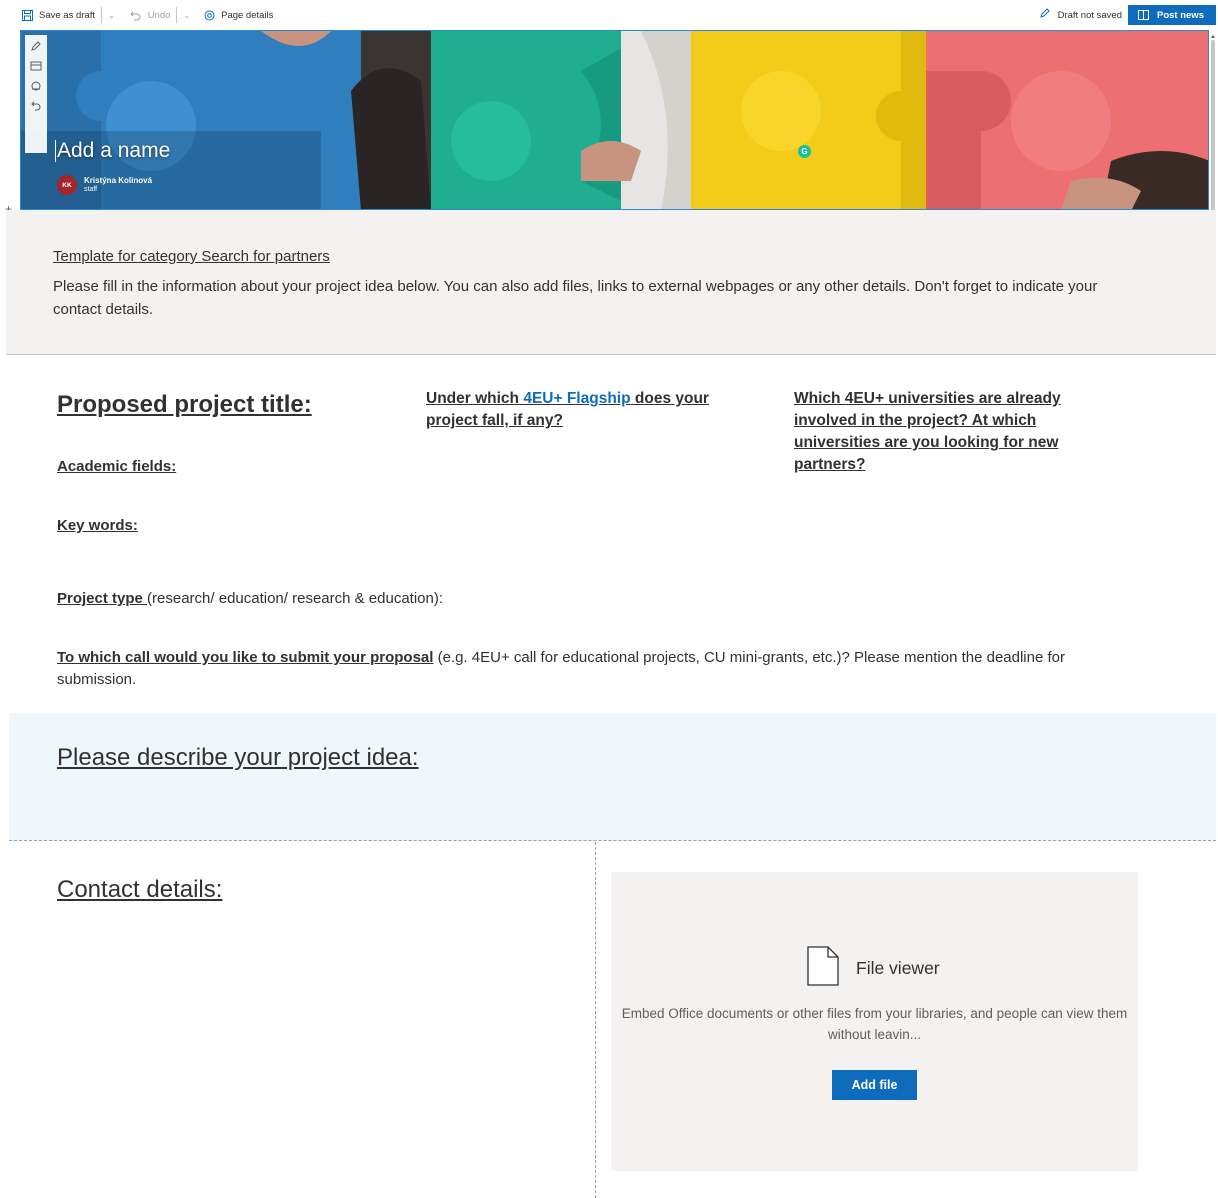  Describe the element at coordinates (475, 398) in the screenshot. I see `flagship-question-pre: Under which` at that location.